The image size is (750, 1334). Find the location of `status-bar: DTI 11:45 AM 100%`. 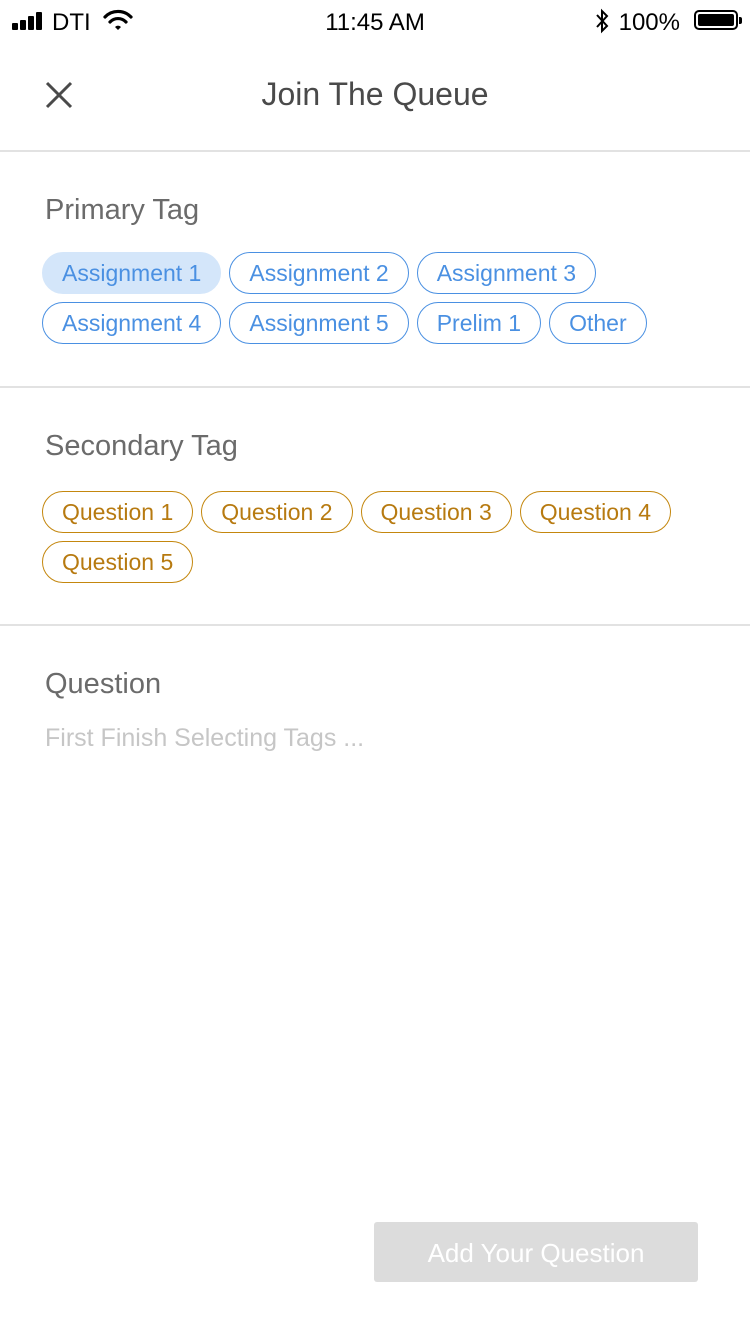

status-bar: DTI 11:45 AM 100% is located at coordinates (375, 22).